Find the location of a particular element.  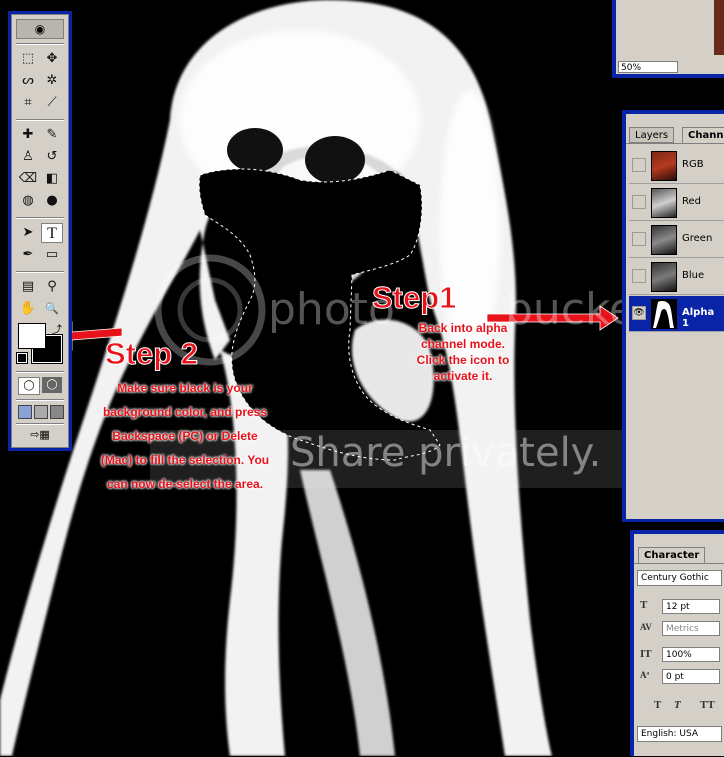

clone-stamp-tool-icon: ♙ is located at coordinates (28, 157).